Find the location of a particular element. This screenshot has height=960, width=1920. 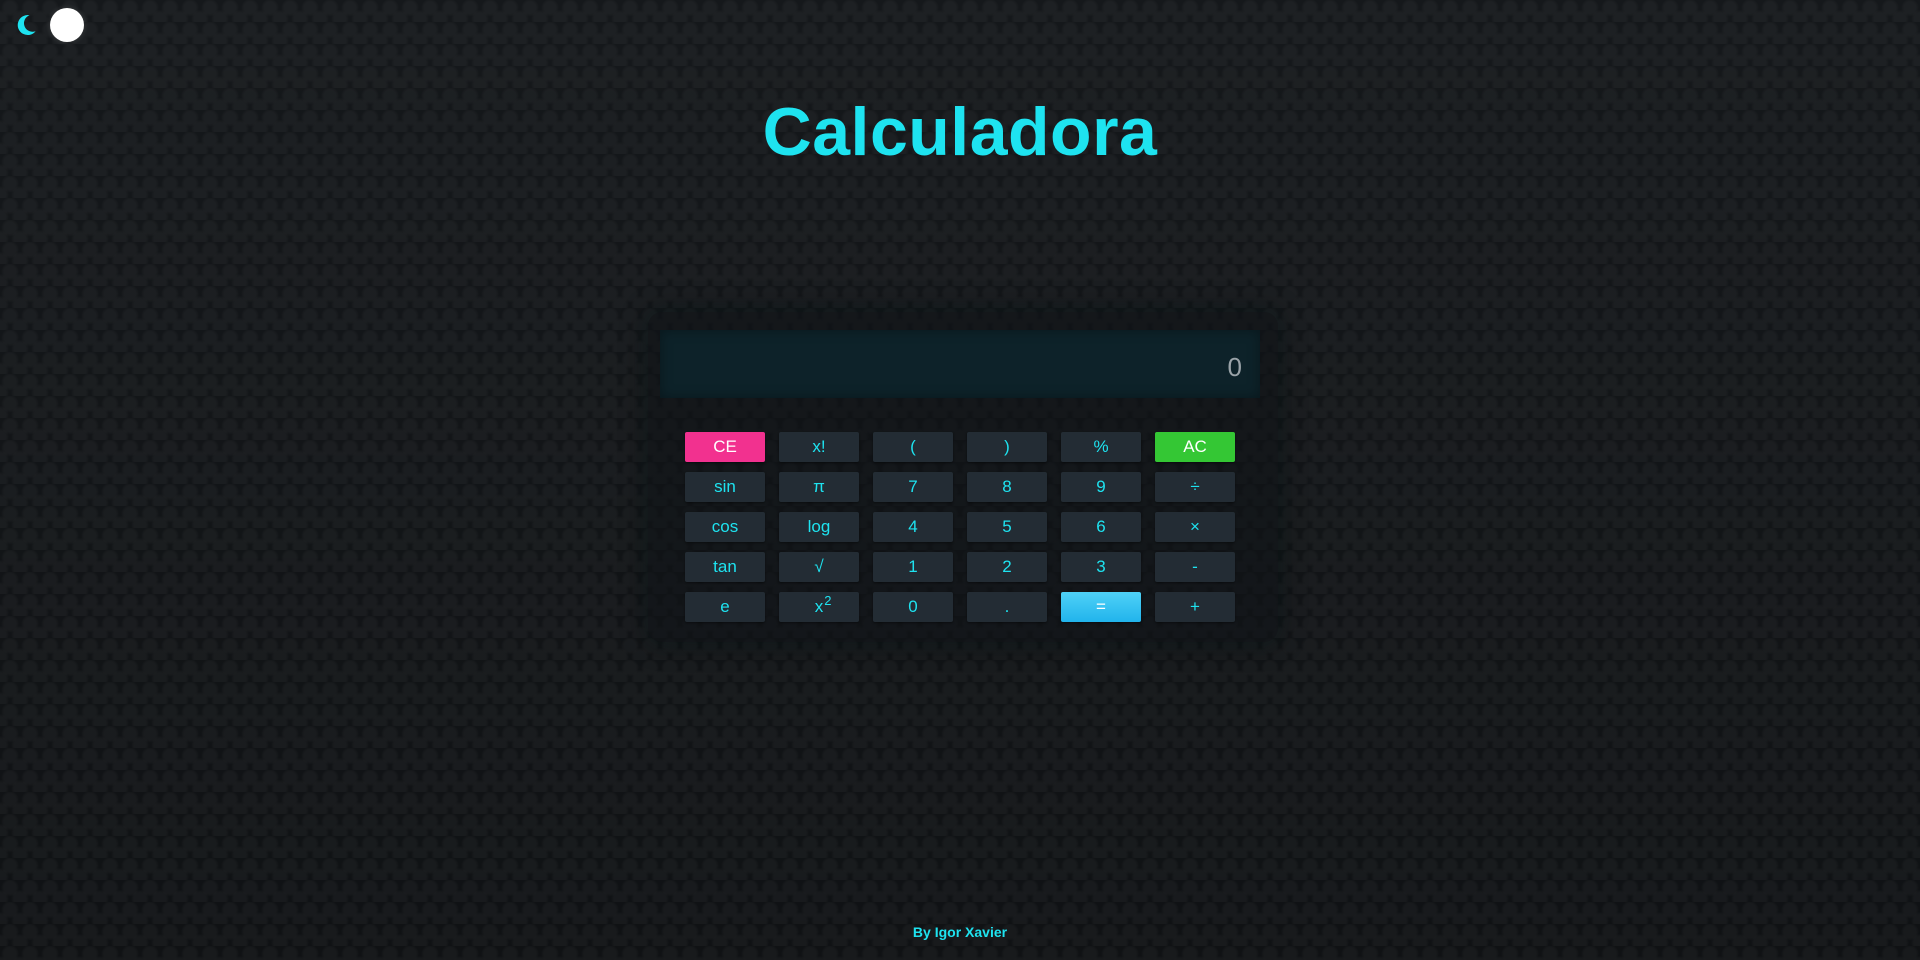

square-button: x2 is located at coordinates (819, 607).